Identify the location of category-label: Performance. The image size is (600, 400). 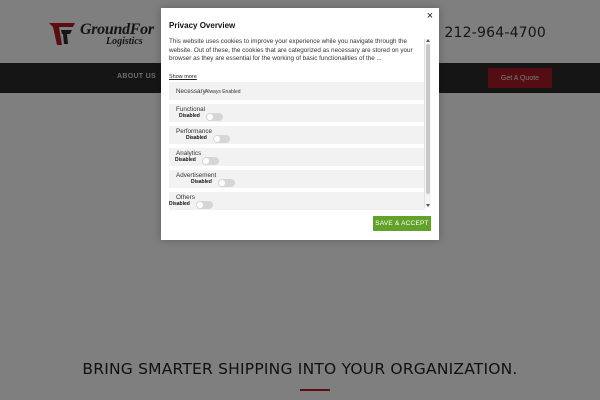
(194, 131).